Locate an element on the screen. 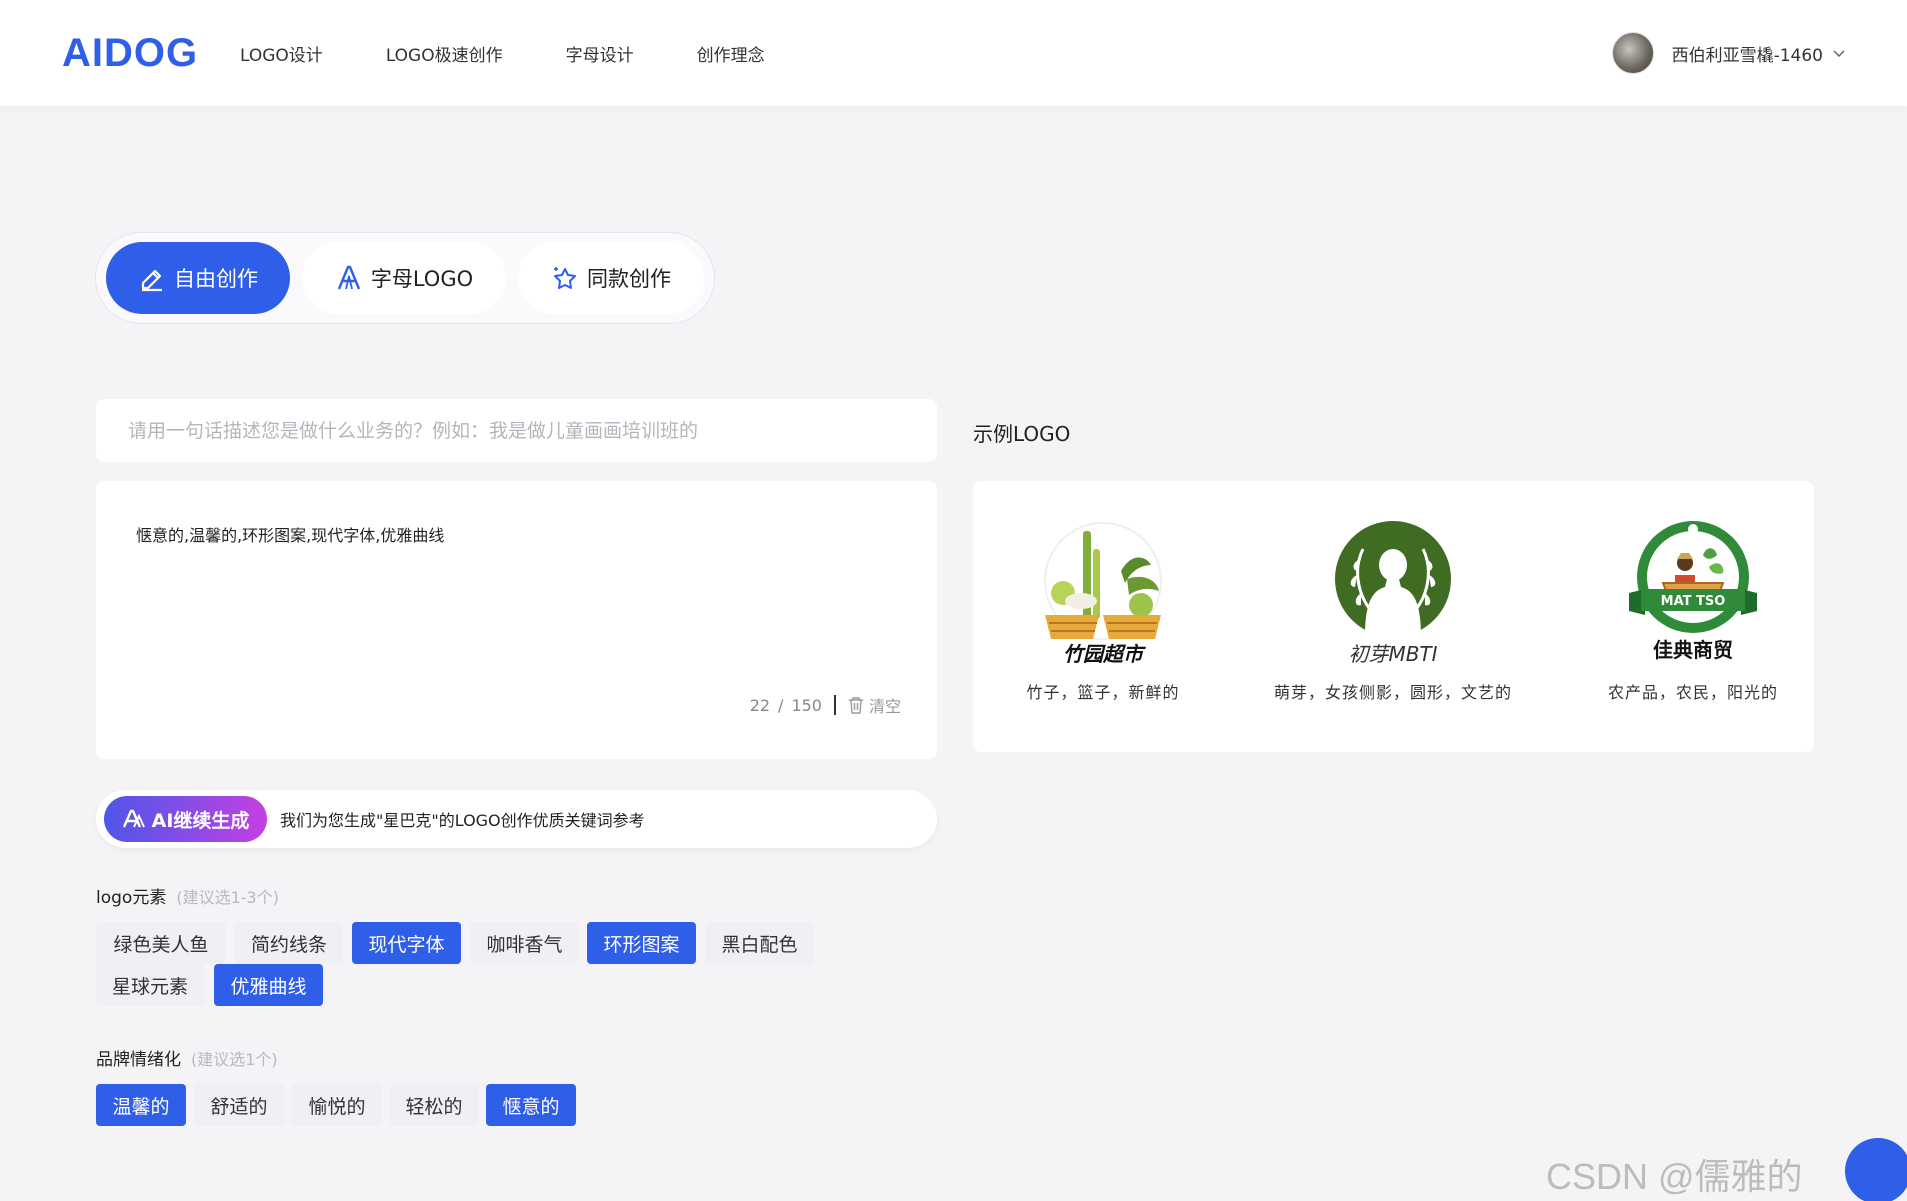 The width and height of the screenshot is (1907, 1201). tag-brand-emotion: 惬意的 is located at coordinates (531, 1105).